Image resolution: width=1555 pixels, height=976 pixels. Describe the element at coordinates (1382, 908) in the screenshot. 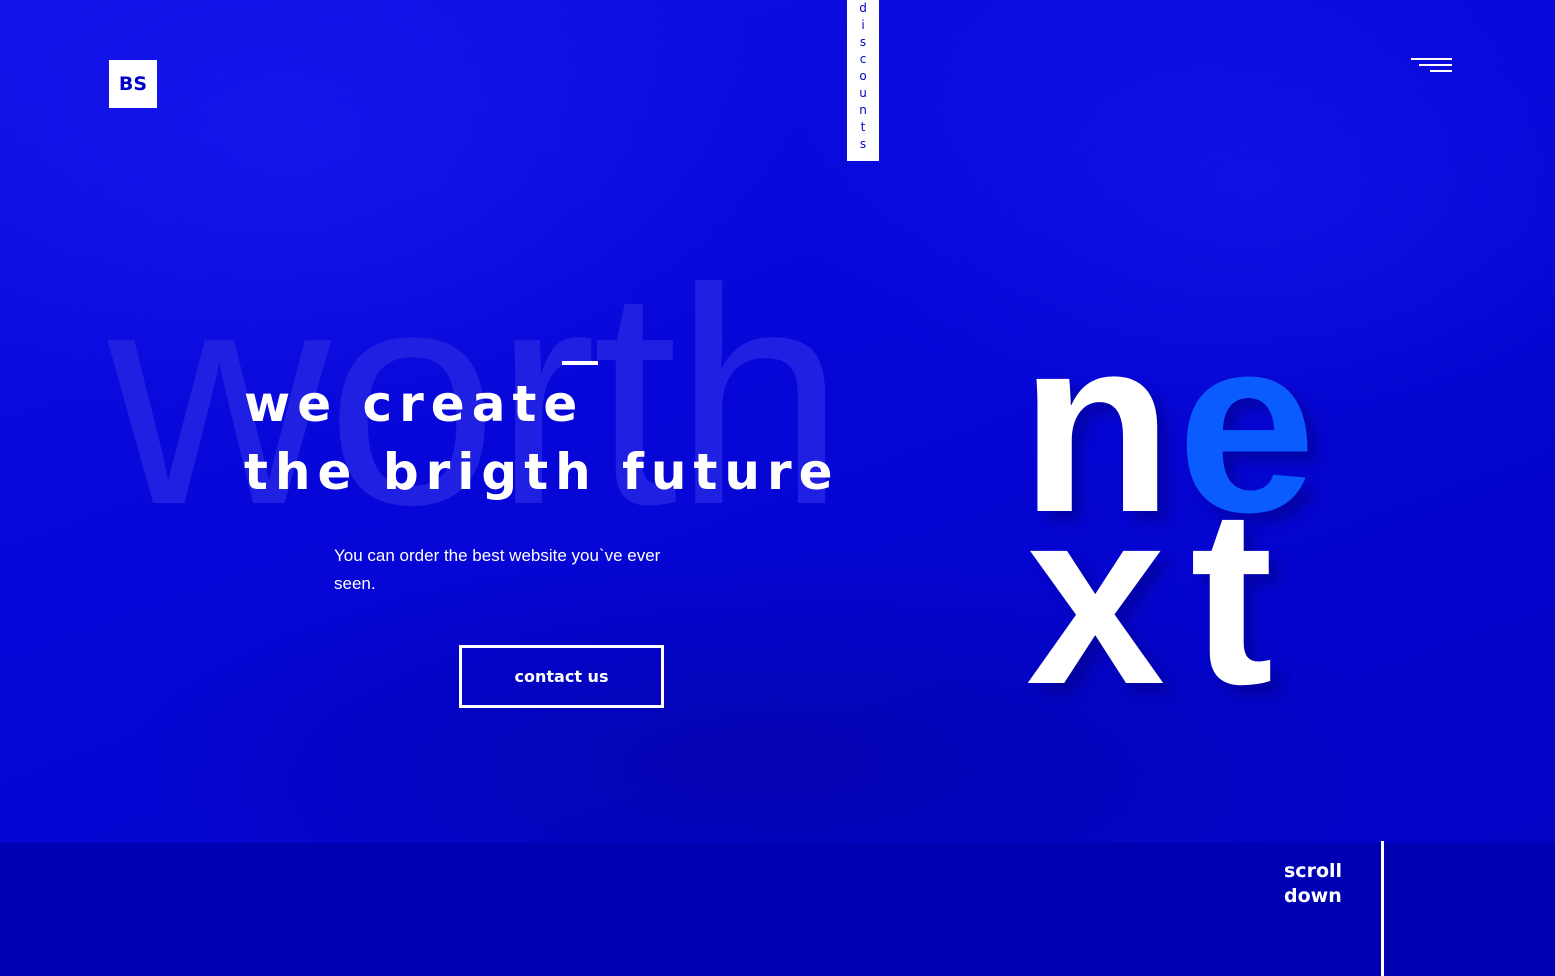

I see `scroll-indicator-line` at that location.